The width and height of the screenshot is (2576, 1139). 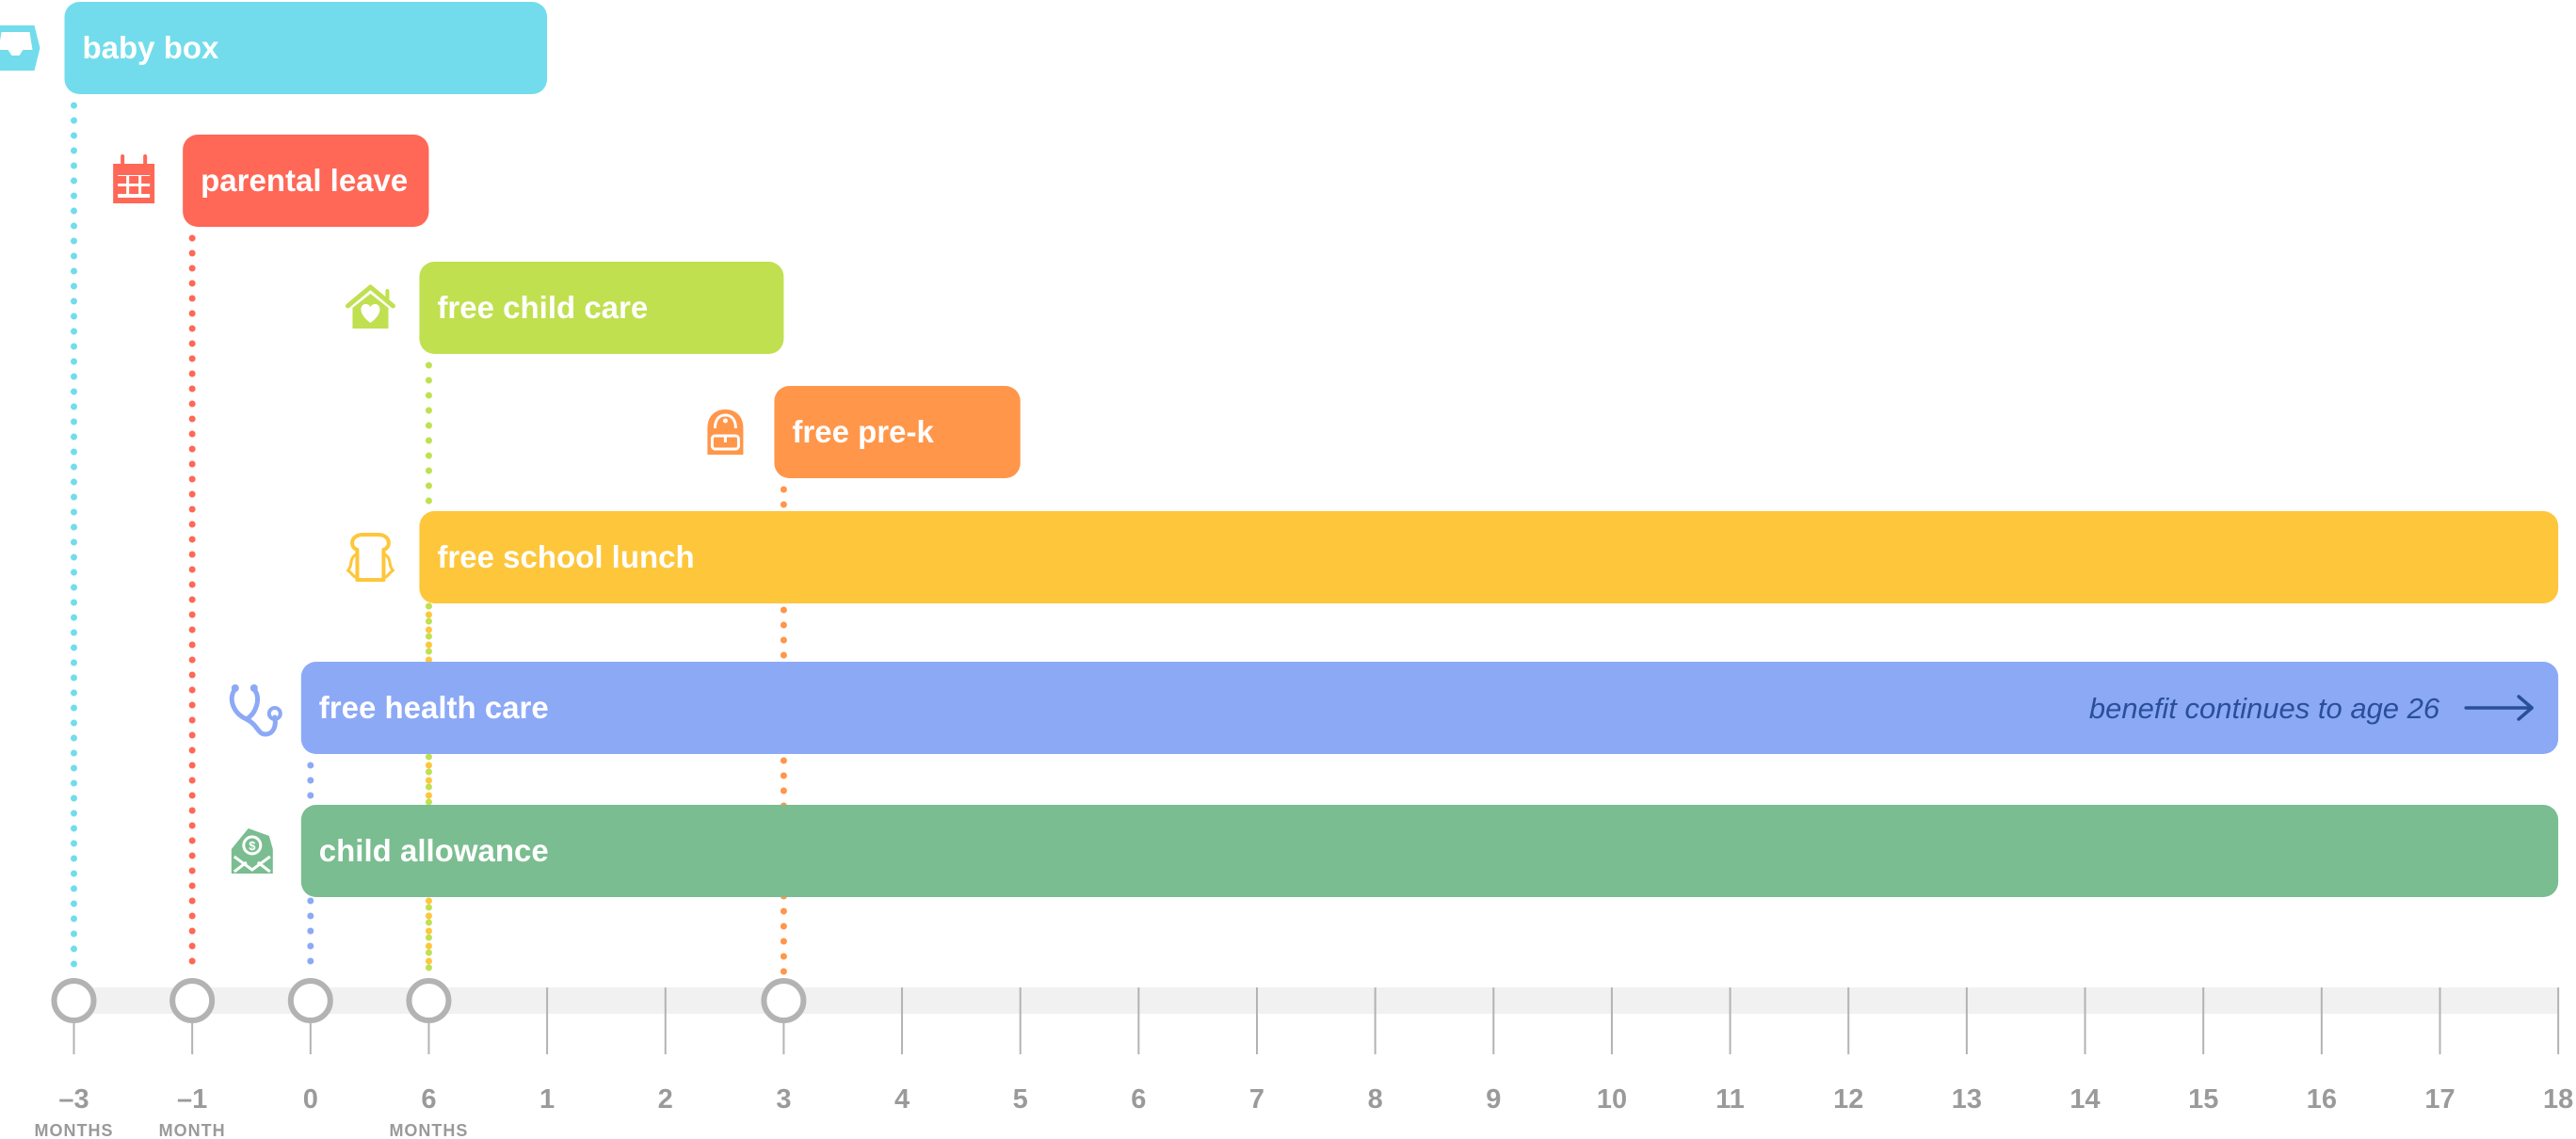 What do you see at coordinates (2203, 1099) in the screenshot?
I see `tick-label: 15` at bounding box center [2203, 1099].